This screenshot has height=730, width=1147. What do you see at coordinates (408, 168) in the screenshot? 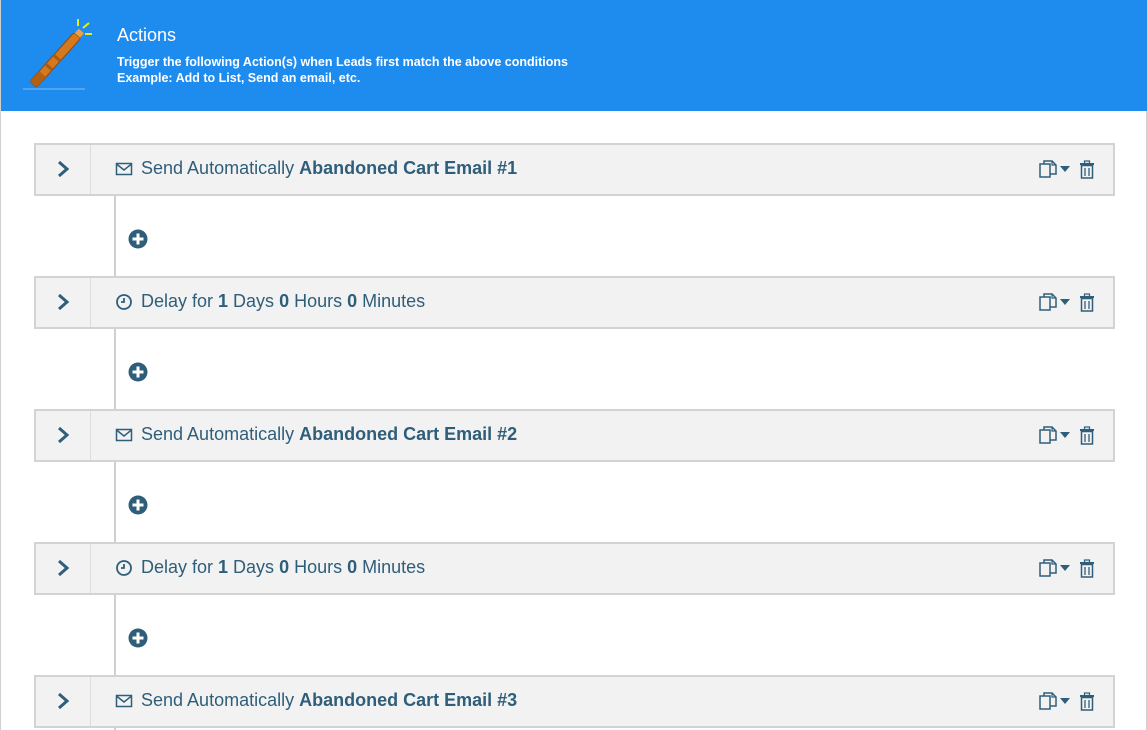
I see `email-name: Abandoned Cart Email #1` at bounding box center [408, 168].